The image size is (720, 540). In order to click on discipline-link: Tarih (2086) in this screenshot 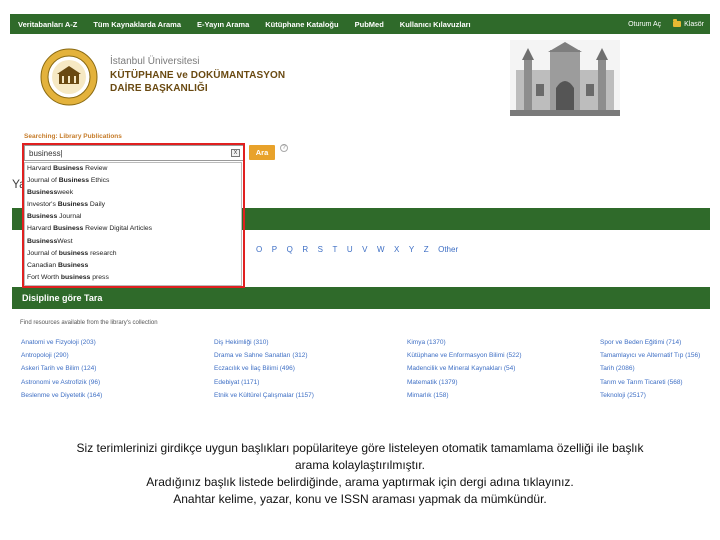, I will do `click(650, 368)`.